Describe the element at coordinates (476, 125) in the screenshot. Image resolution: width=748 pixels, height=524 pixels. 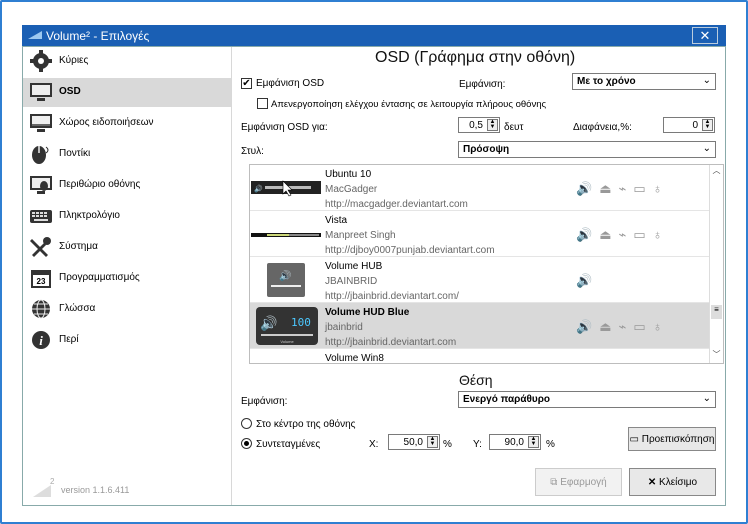
I see `osd-time-value: 0,5` at that location.